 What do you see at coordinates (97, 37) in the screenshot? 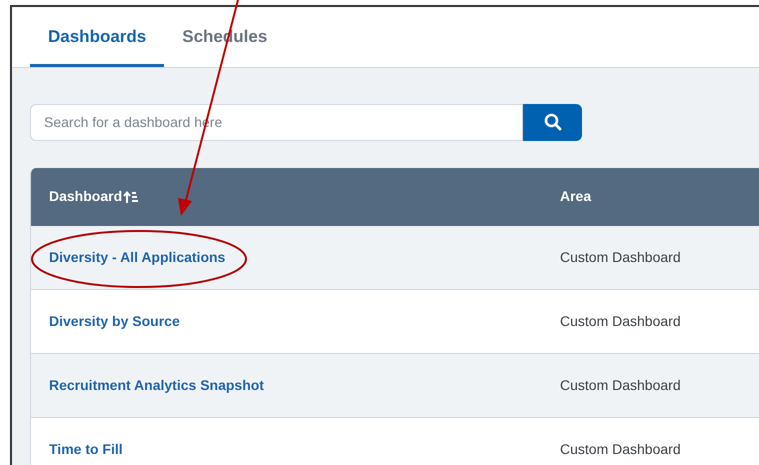
I see `tab: Dashboards` at bounding box center [97, 37].